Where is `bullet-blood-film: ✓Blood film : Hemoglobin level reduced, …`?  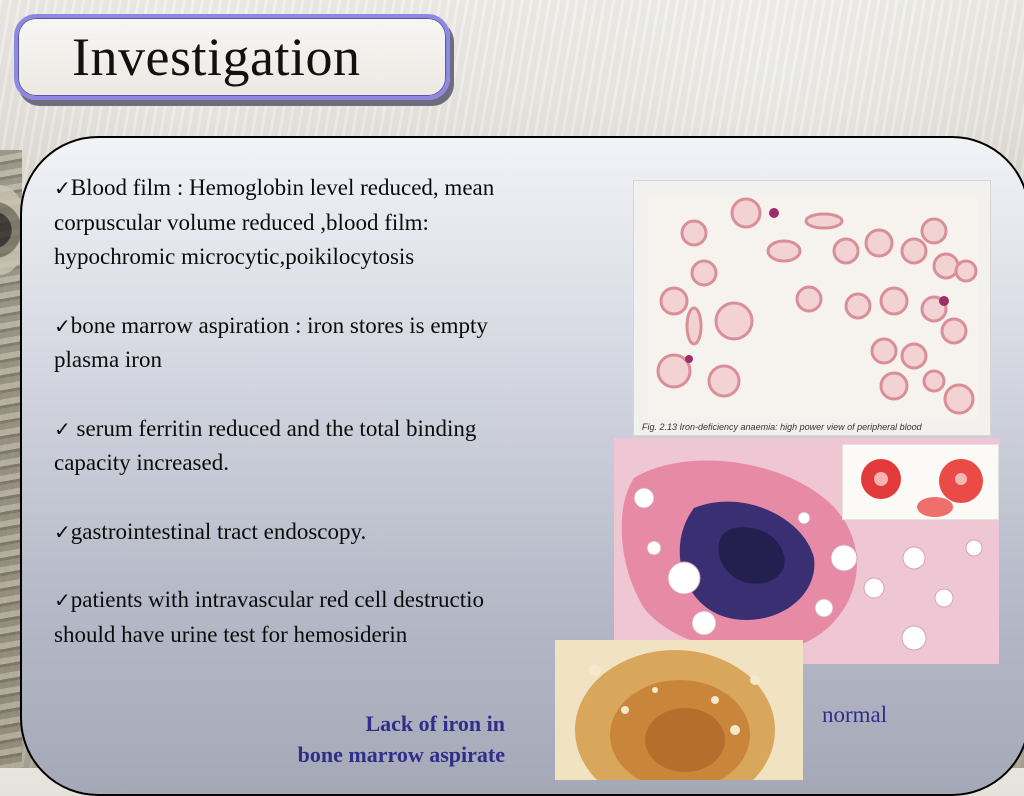 bullet-blood-film: ✓Blood film : Hemoglobin level reduced, … is located at coordinates (344, 223).